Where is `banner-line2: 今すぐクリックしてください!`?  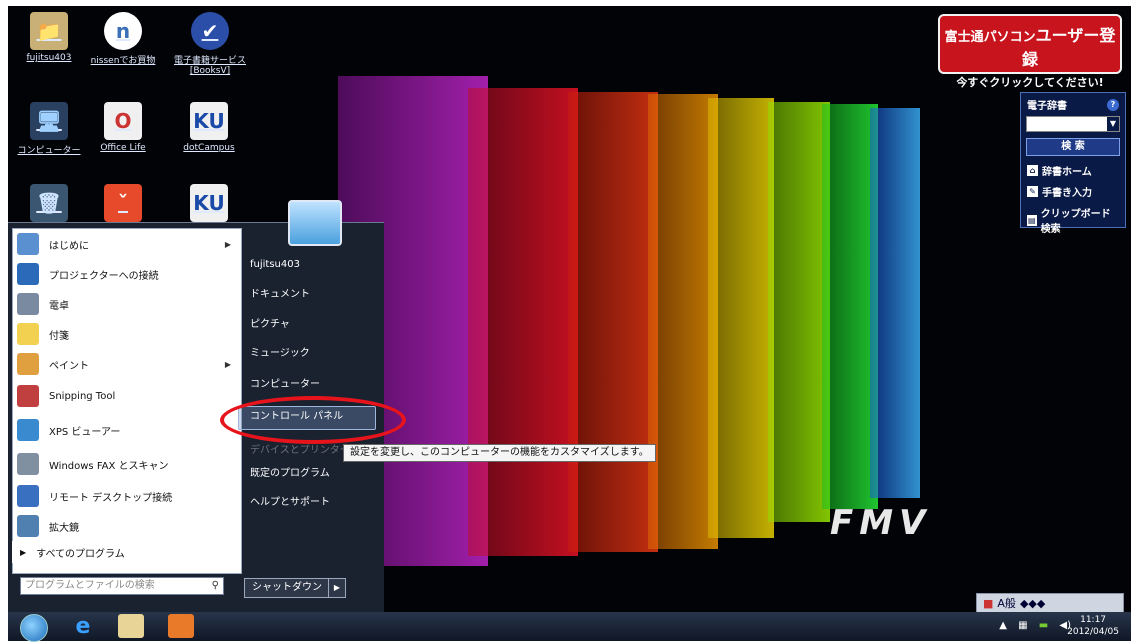
banner-line2: 今すぐクリックしてください! is located at coordinates (1030, 82).